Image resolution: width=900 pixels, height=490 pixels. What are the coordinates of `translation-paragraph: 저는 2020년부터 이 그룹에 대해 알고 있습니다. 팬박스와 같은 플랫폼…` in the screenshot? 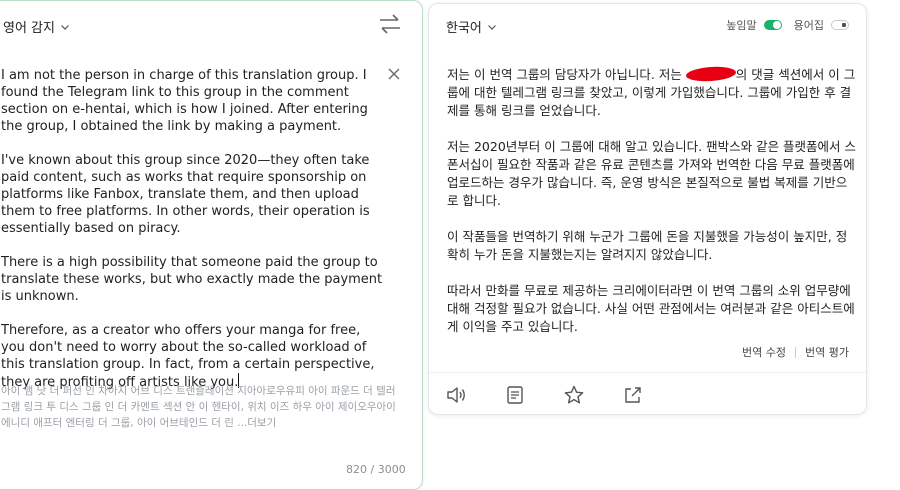 It's located at (652, 173).